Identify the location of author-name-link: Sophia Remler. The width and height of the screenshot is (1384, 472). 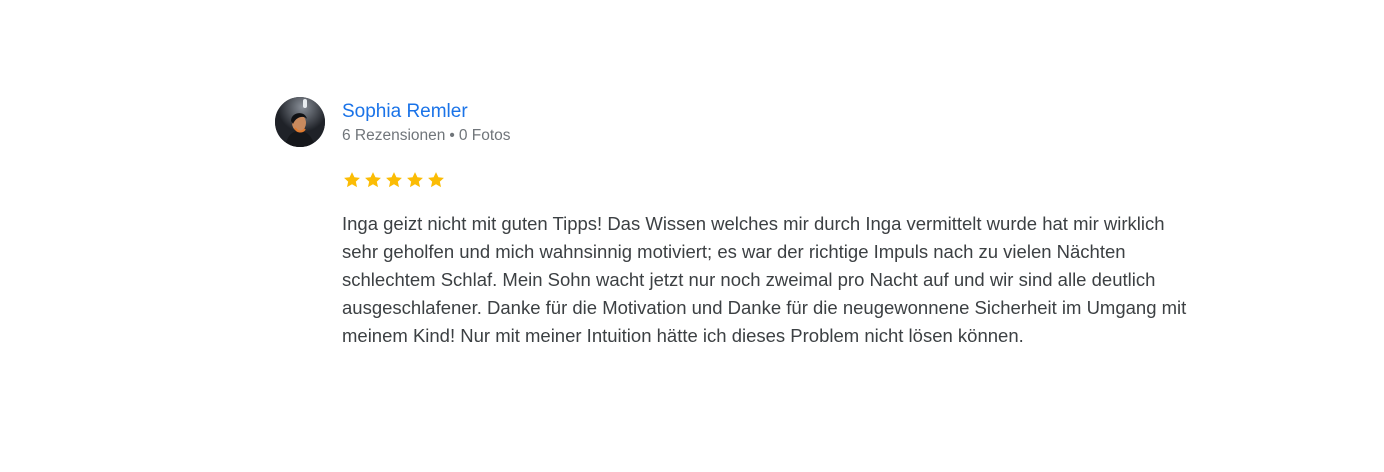
(426, 112).